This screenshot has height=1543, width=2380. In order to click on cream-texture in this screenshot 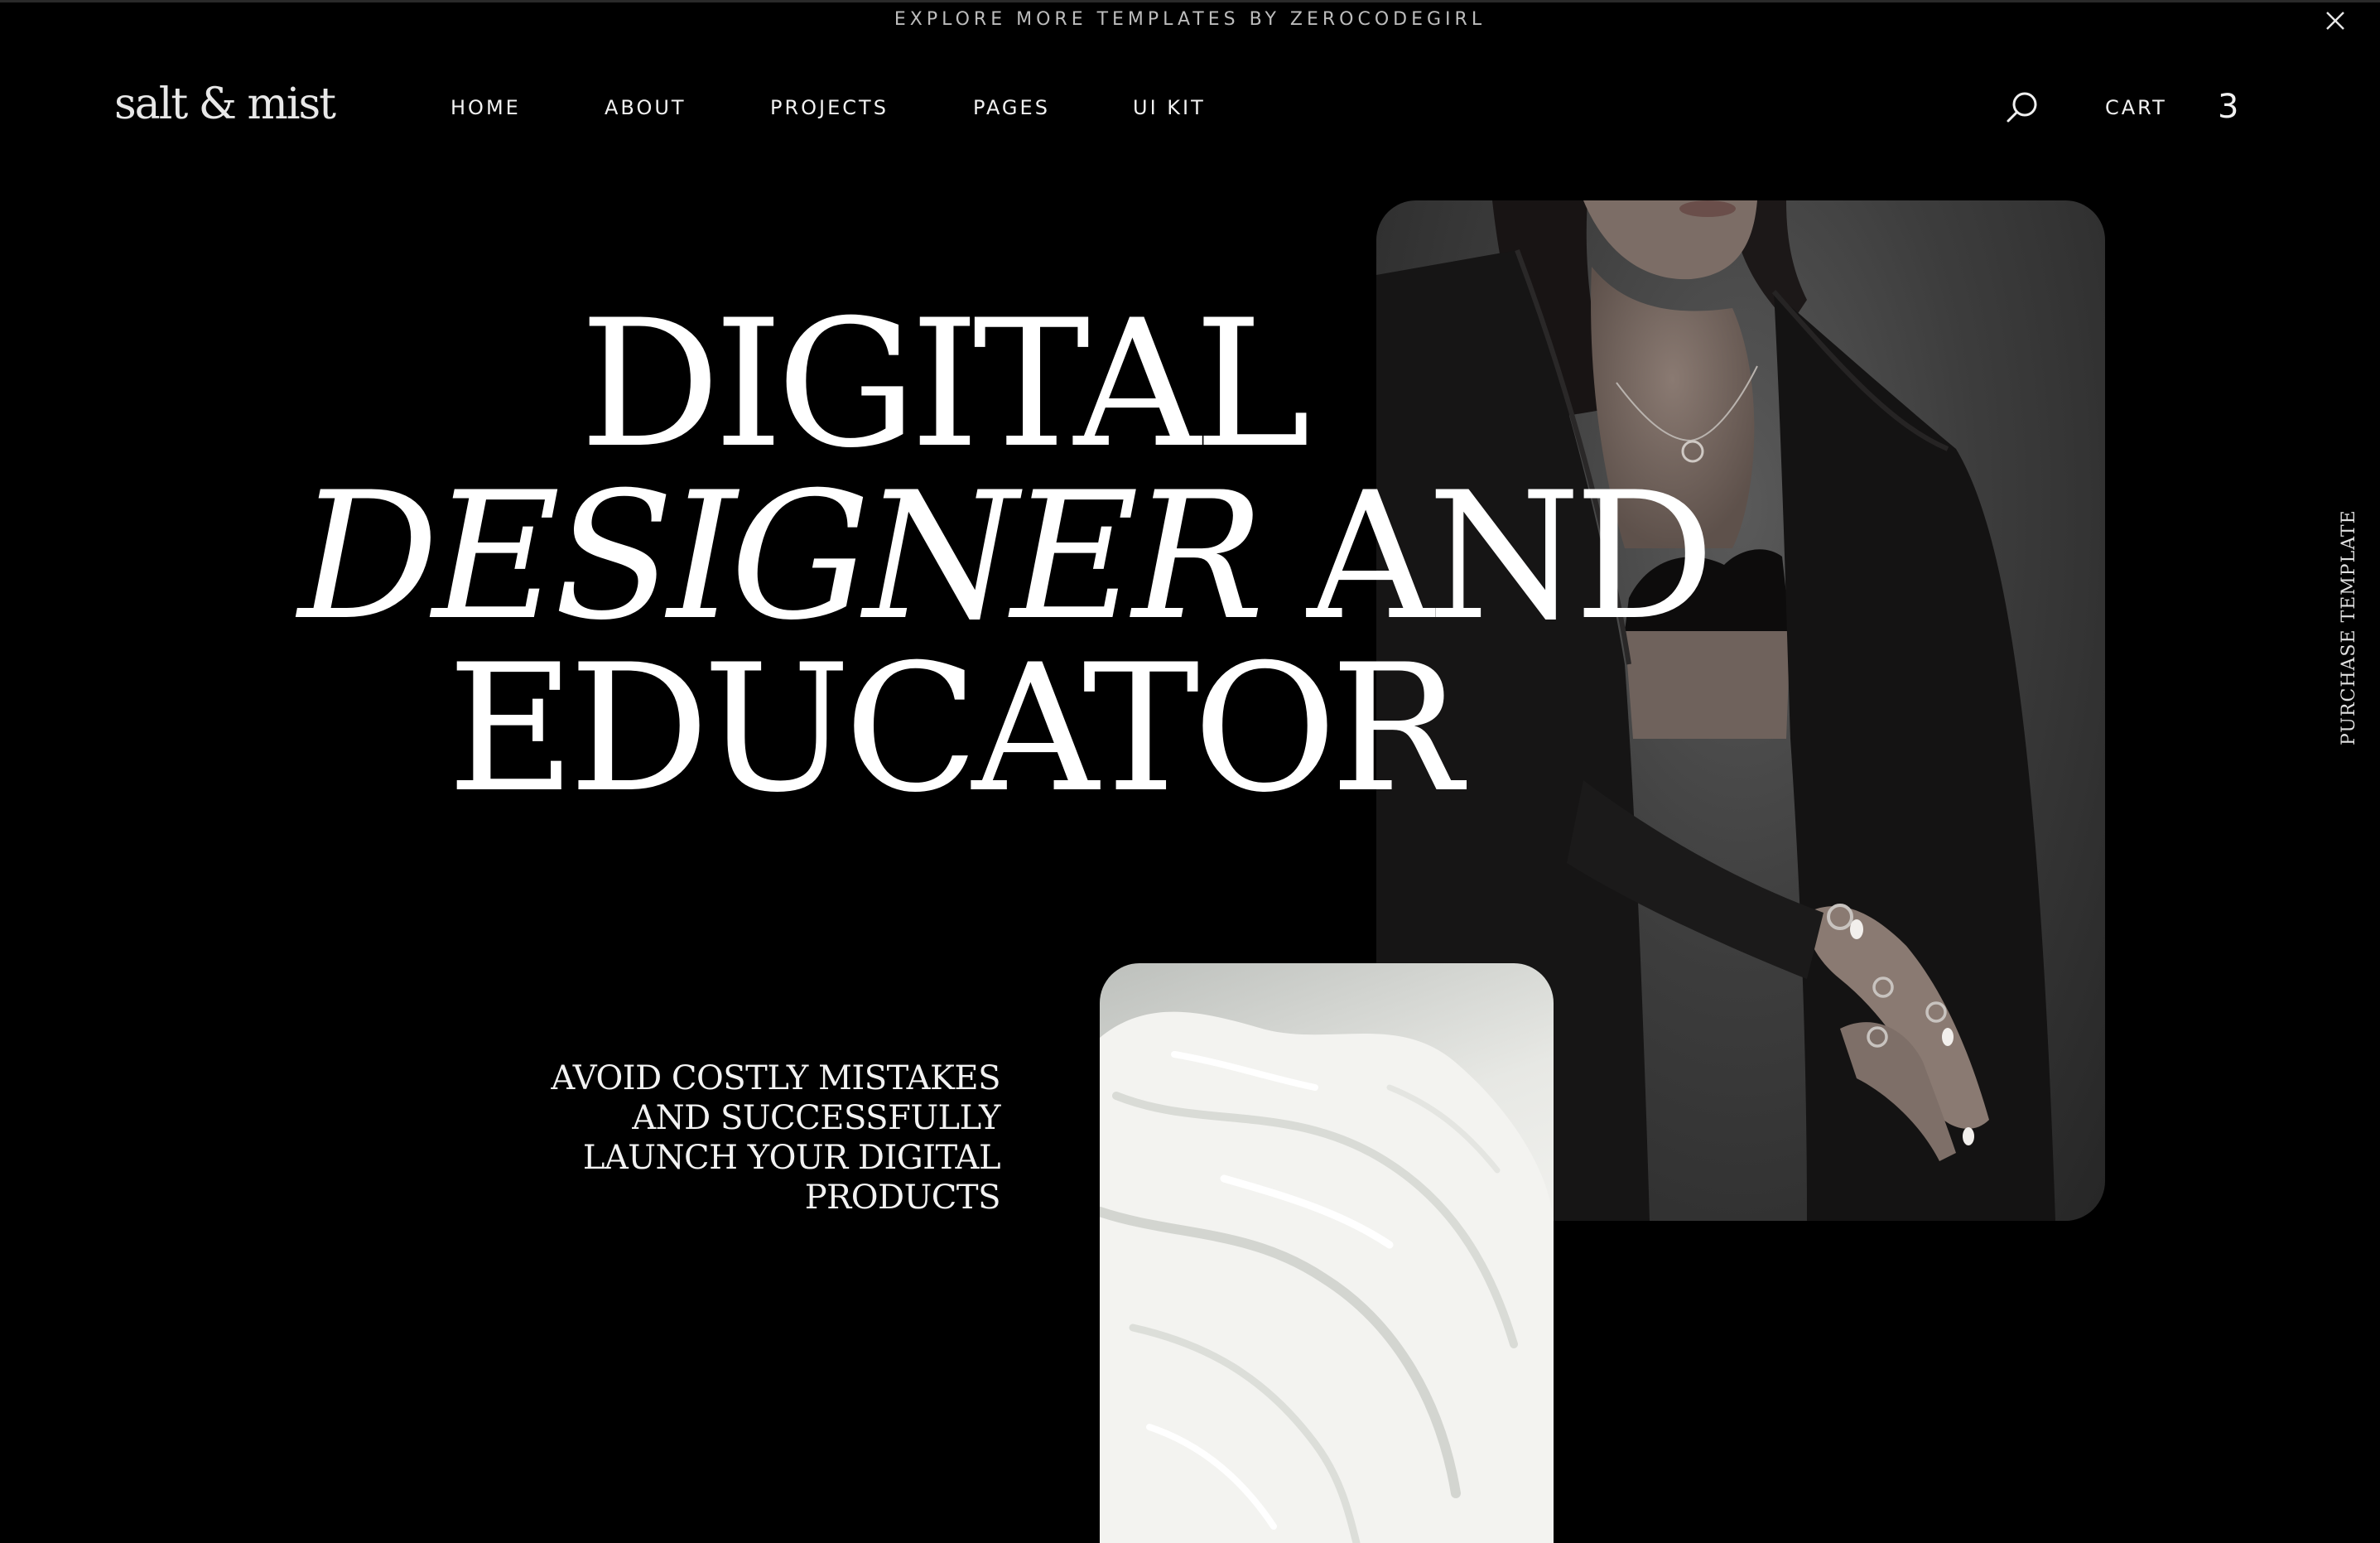, I will do `click(1327, 1277)`.